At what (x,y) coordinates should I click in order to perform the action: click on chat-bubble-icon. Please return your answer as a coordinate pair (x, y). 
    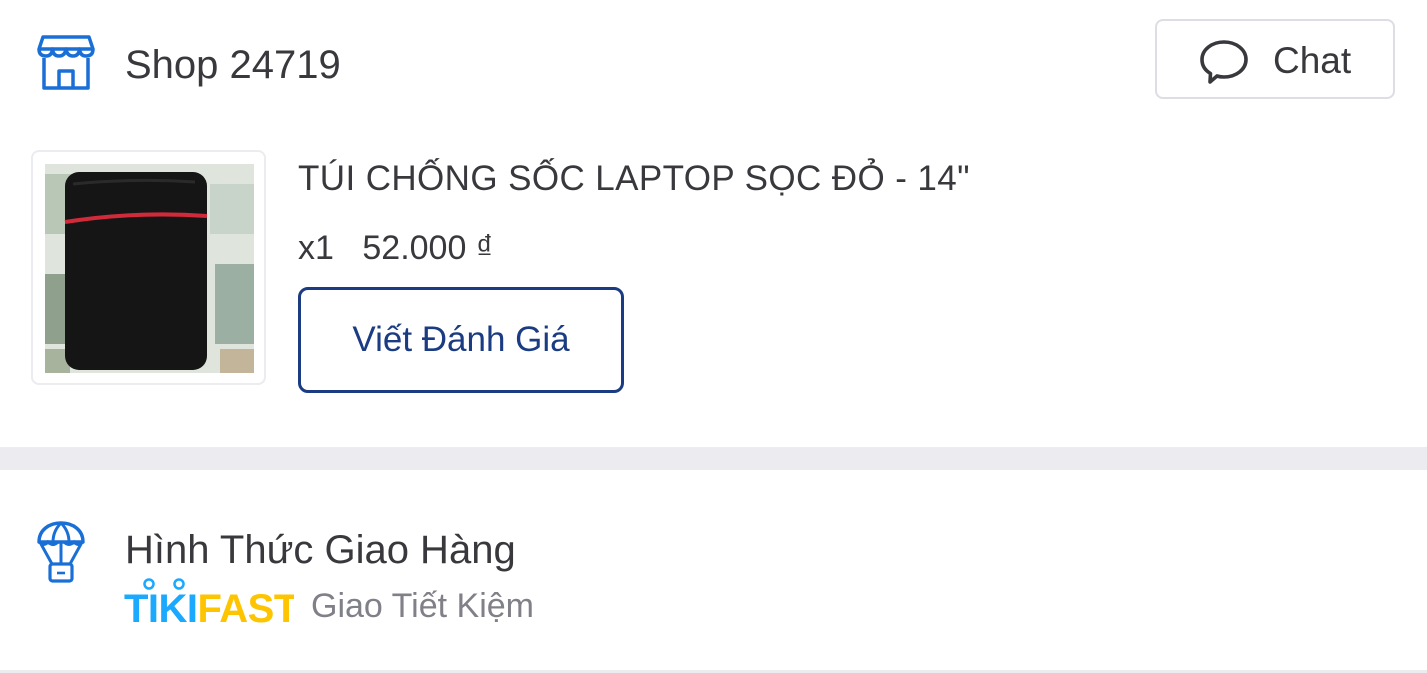
    Looking at the image, I should click on (1224, 62).